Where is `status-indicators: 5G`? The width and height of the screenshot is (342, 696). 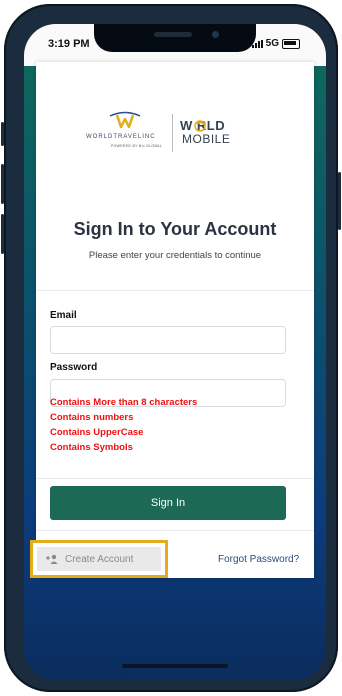
status-indicators: 5G is located at coordinates (275, 43).